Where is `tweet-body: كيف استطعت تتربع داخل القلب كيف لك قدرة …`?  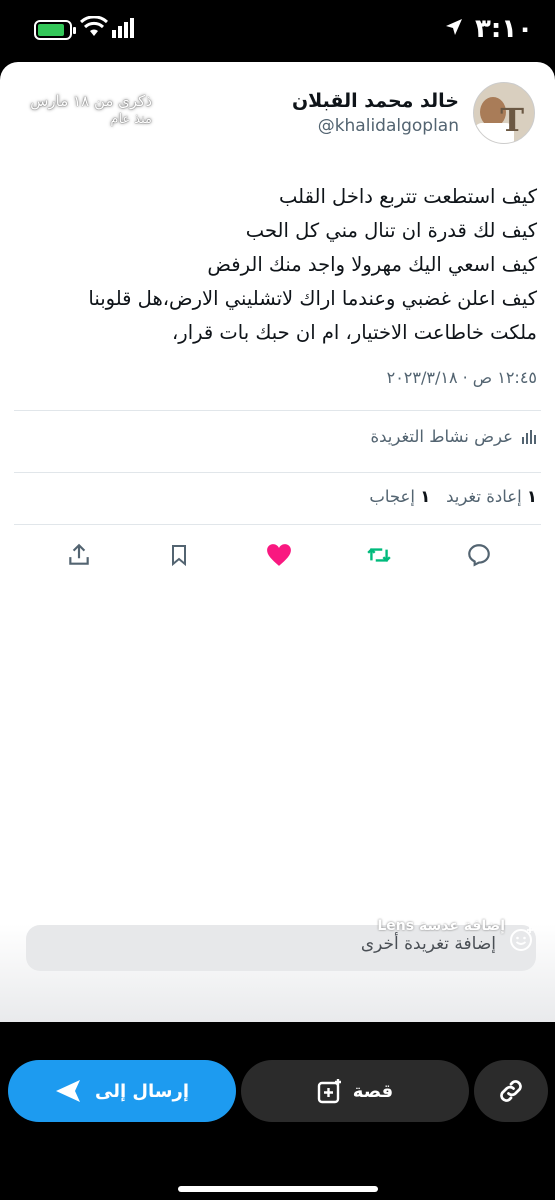 tweet-body: كيف استطعت تتربع داخل القلب كيف لك قدرة … is located at coordinates (277, 265).